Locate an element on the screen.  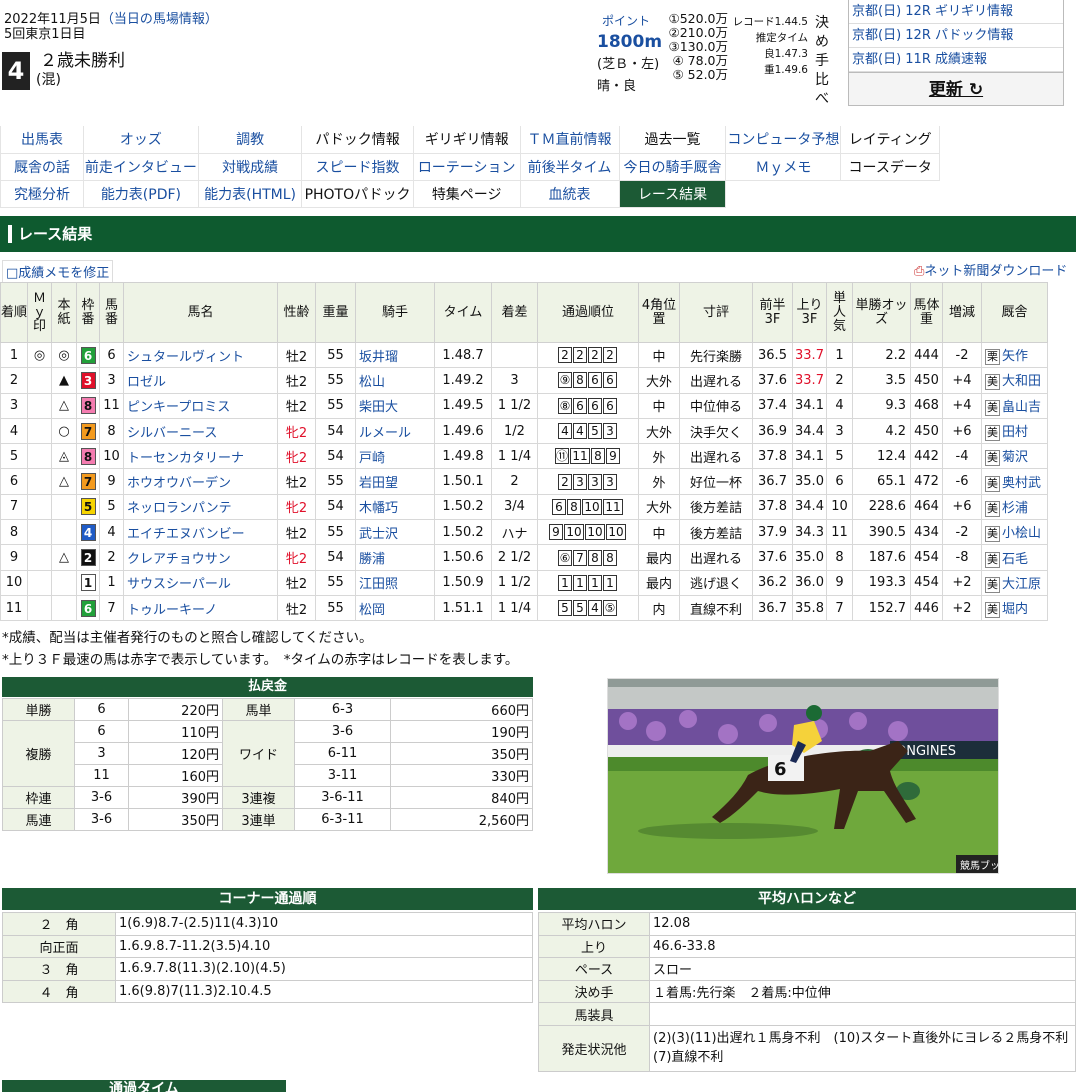
menu-training: 調教 is located at coordinates (250, 140).